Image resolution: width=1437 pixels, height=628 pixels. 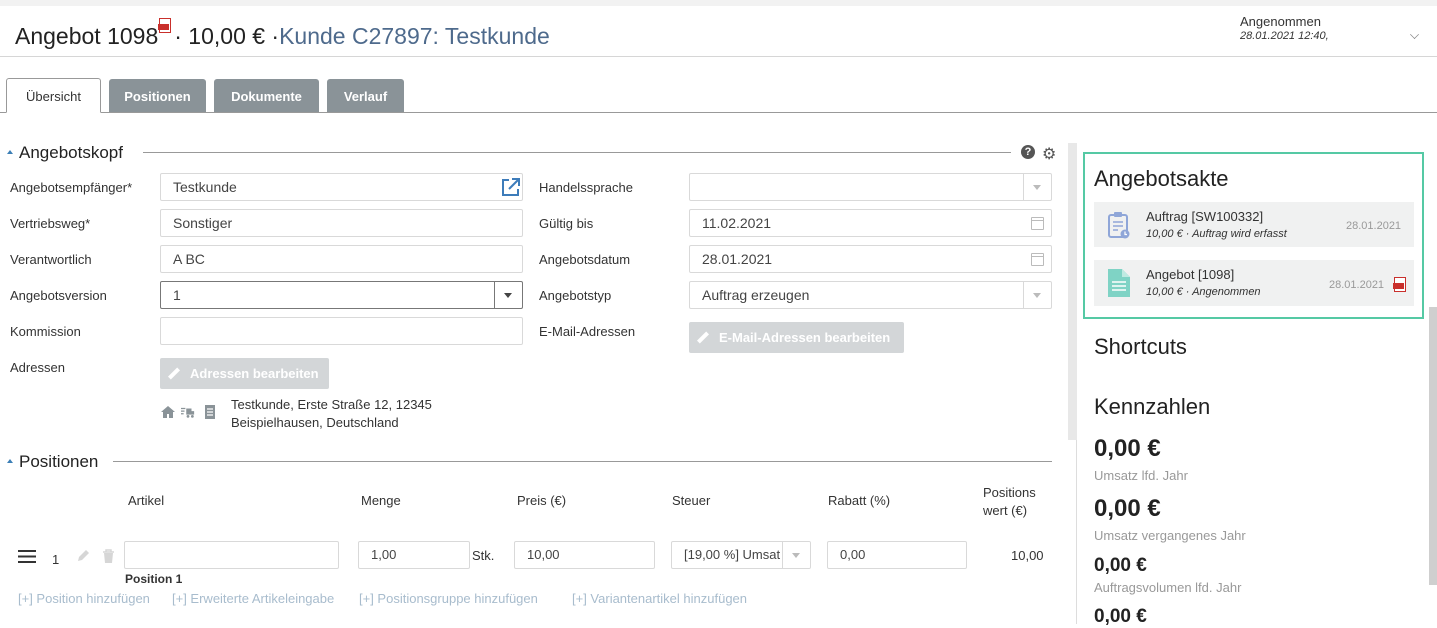 I want to click on angebotsdatum-date-input: 28.01.2021, so click(x=870, y=259).